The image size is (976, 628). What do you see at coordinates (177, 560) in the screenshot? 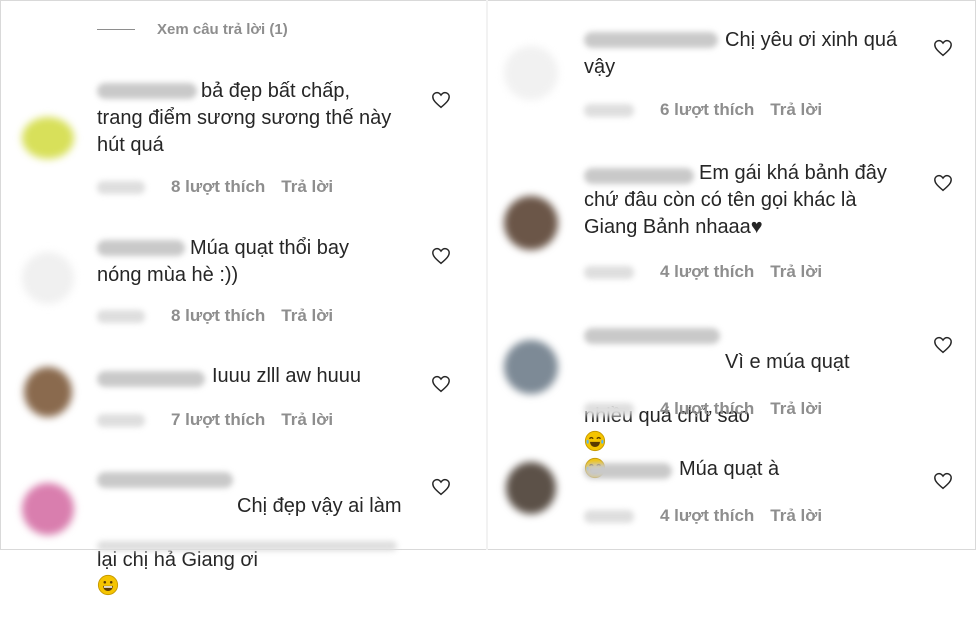
I see `comment-line: lại chị hả Giang ơi` at bounding box center [177, 560].